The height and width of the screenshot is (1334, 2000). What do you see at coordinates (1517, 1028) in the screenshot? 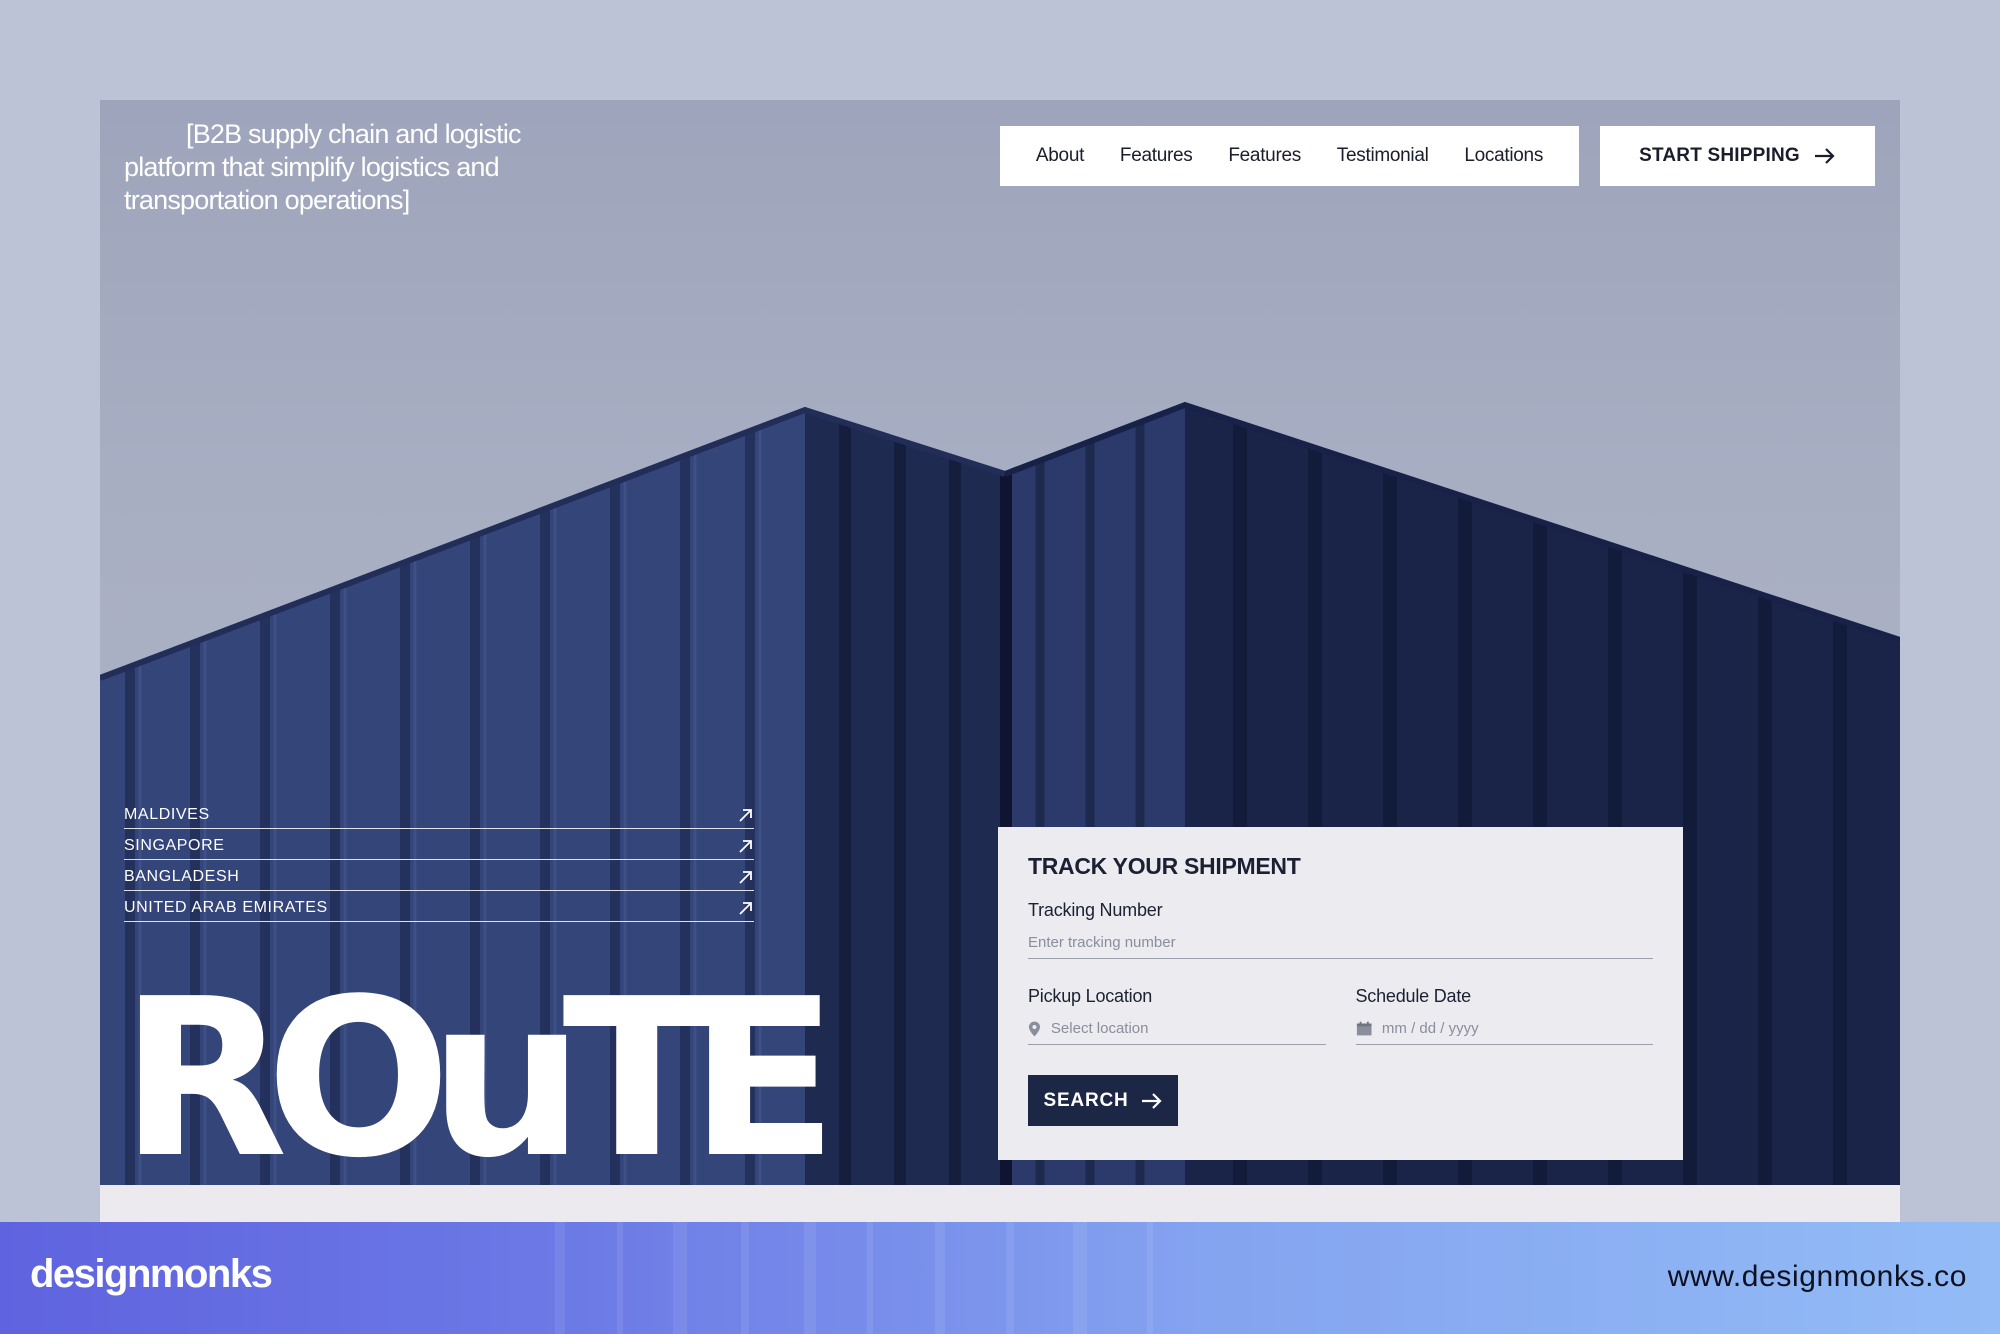
I see `schedule-date-input` at bounding box center [1517, 1028].